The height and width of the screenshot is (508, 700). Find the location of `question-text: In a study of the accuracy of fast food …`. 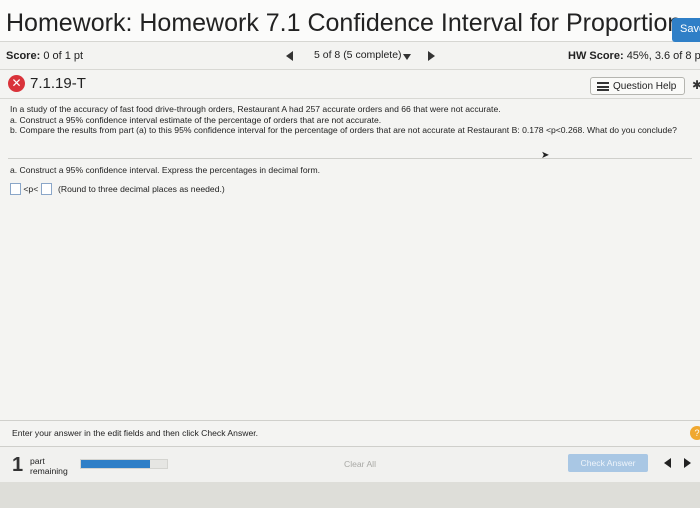

question-text: In a study of the accuracy of fast food … is located at coordinates (350, 120).